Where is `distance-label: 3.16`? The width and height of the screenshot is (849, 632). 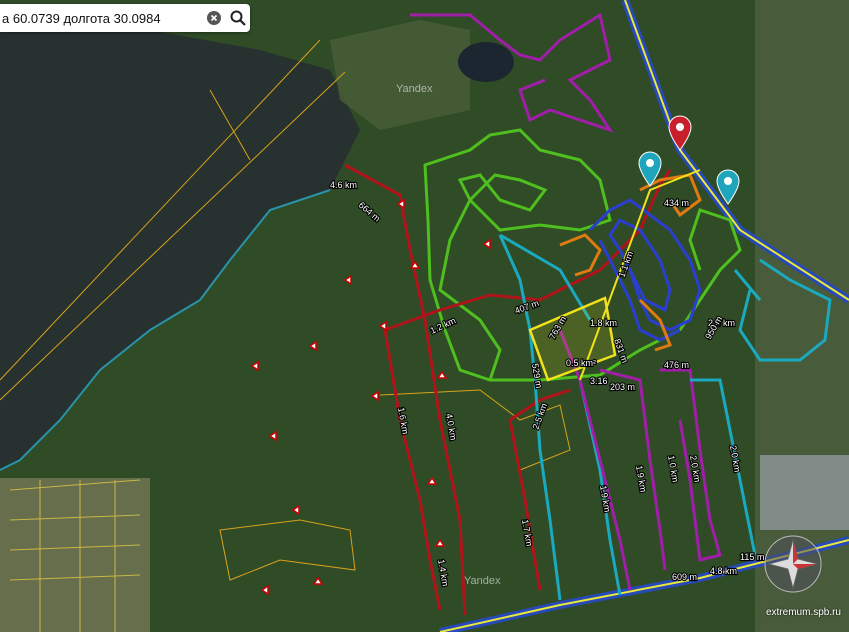 distance-label: 3.16 is located at coordinates (599, 381).